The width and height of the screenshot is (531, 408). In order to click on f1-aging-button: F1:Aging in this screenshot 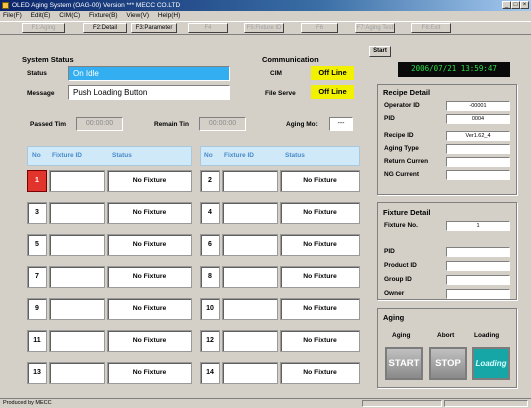, I will do `click(43, 28)`.